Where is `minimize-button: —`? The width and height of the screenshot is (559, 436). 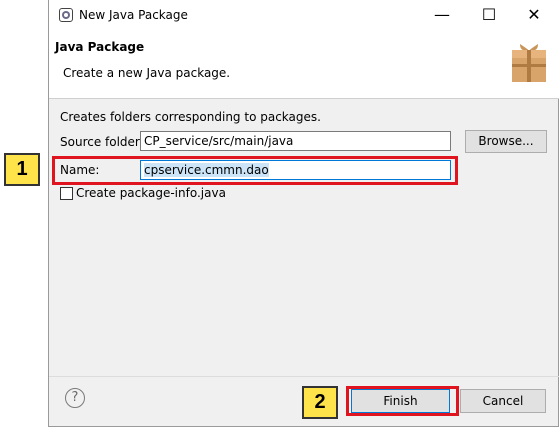 minimize-button: — is located at coordinates (442, 15).